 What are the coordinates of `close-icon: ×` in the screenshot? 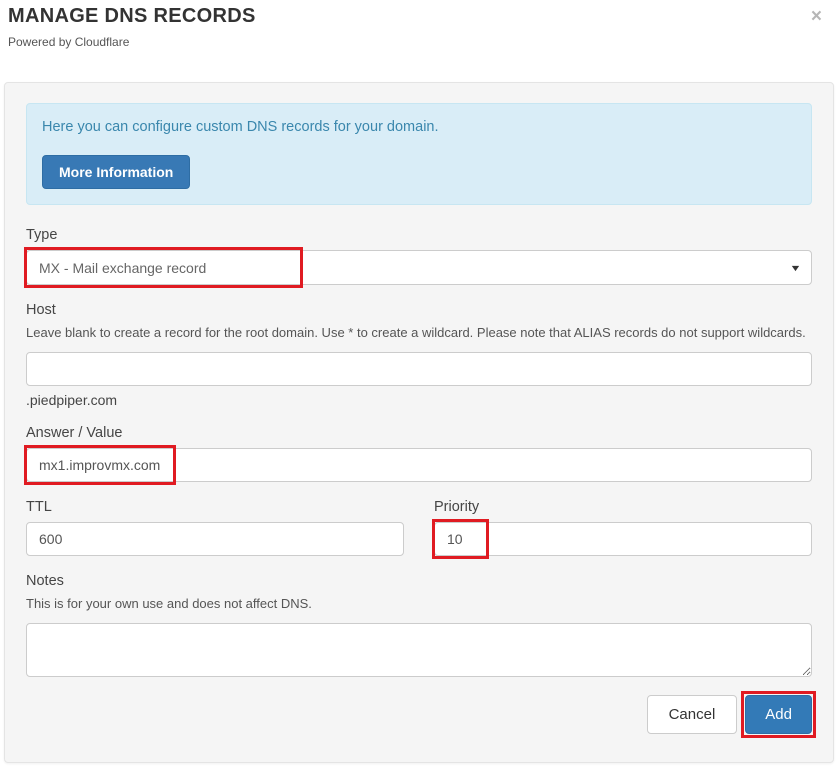 It's located at (816, 16).